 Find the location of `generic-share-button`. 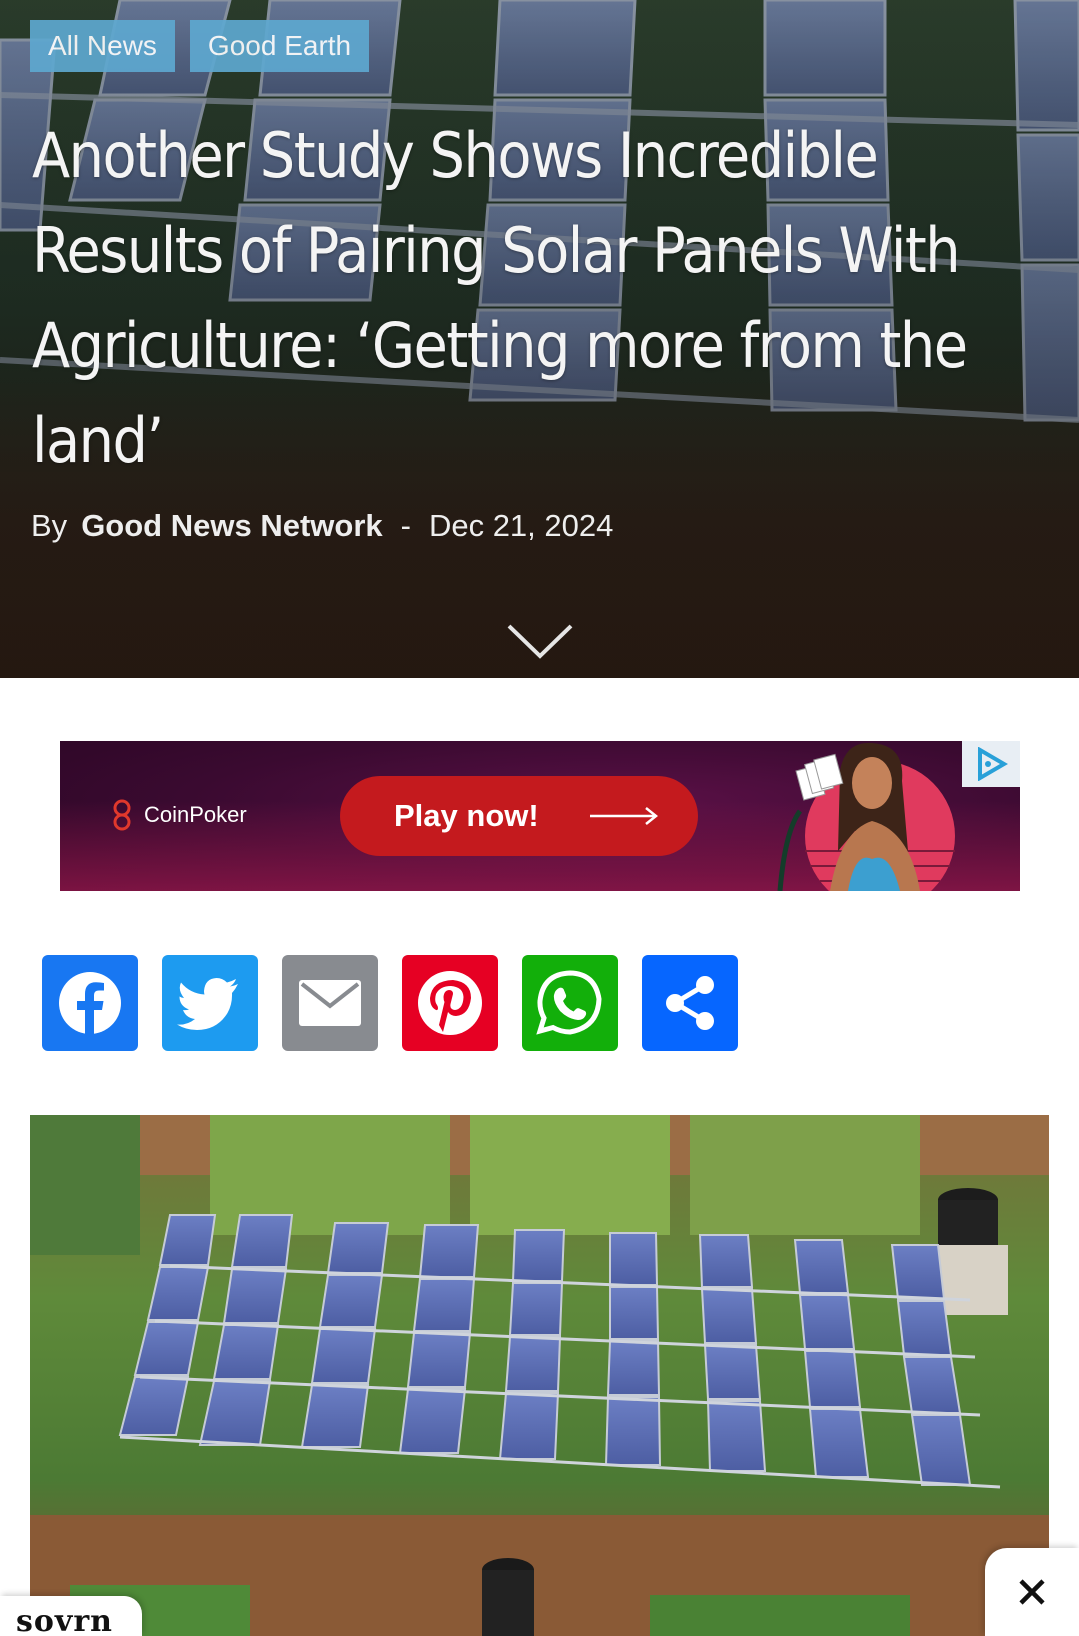

generic-share-button is located at coordinates (690, 1003).